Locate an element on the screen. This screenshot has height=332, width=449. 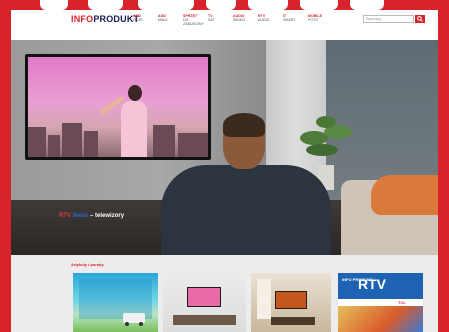
hero-caption-red: RTV is located at coordinates (65, 216).